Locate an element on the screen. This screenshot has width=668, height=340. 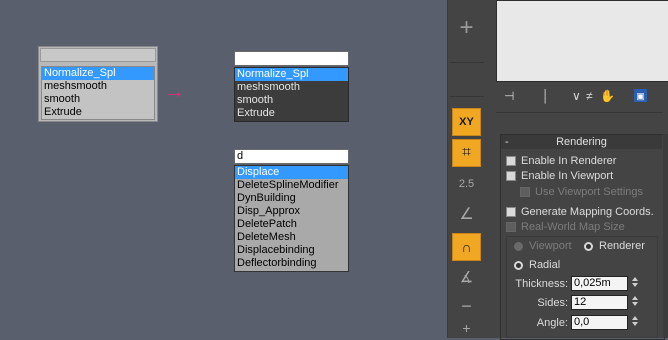
show-end-result-icon: │ is located at coordinates (546, 96).